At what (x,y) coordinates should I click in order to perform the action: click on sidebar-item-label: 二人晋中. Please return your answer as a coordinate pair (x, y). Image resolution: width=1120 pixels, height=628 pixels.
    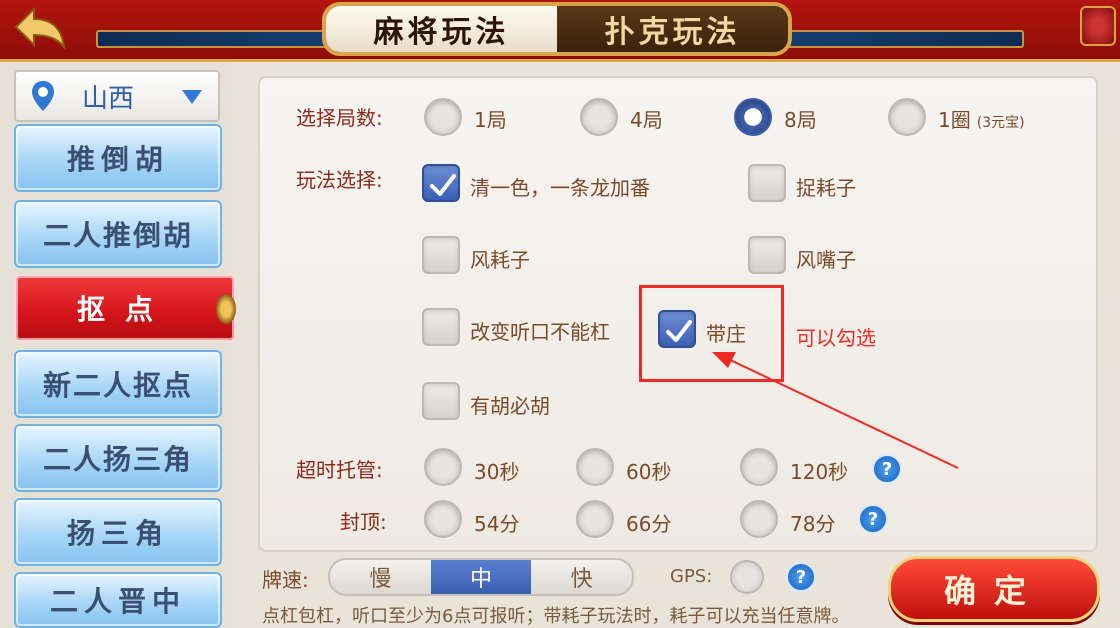
    Looking at the image, I should click on (117, 601).